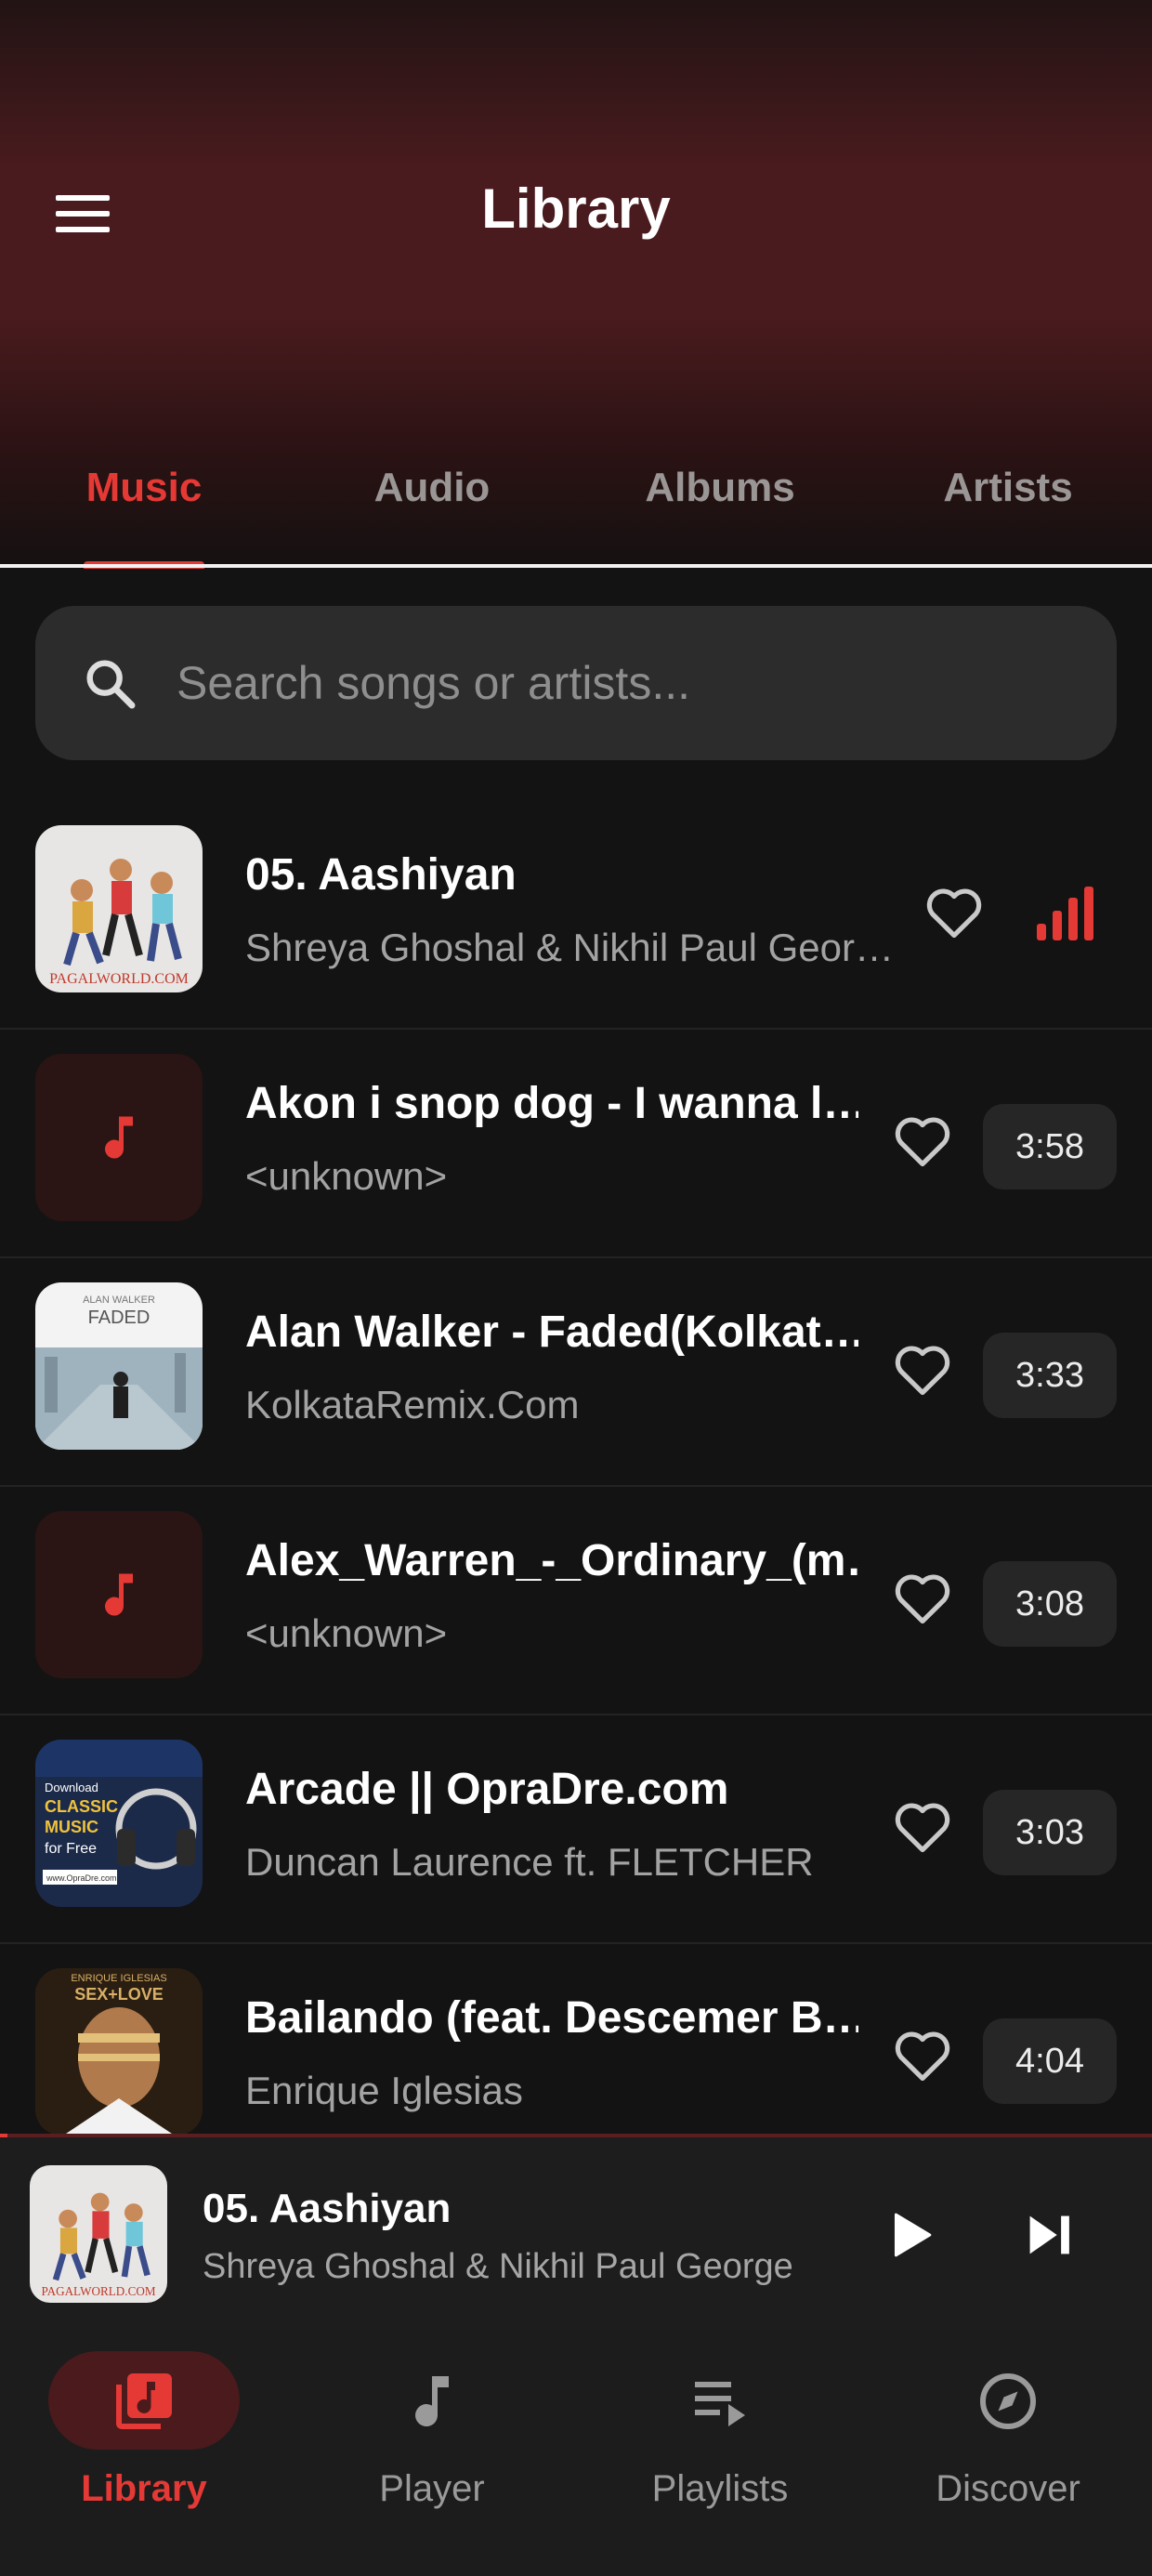 The width and height of the screenshot is (1152, 2576). What do you see at coordinates (1008, 2452) in the screenshot?
I see `nav-discover: Discover` at bounding box center [1008, 2452].